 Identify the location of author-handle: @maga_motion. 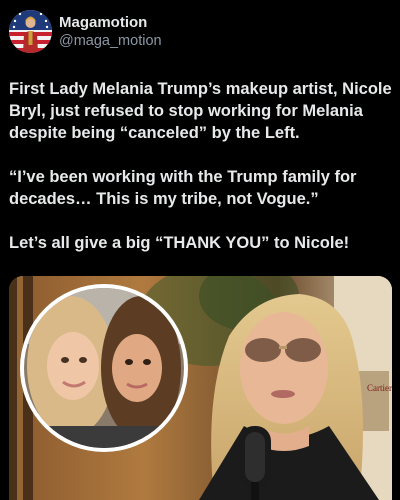
(110, 41).